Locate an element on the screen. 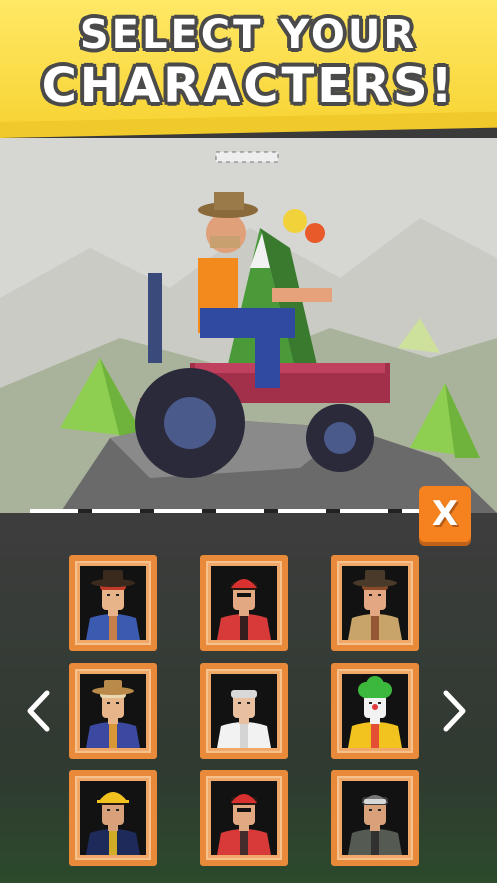  title-line-2: CHARACTERS! is located at coordinates (248, 86).